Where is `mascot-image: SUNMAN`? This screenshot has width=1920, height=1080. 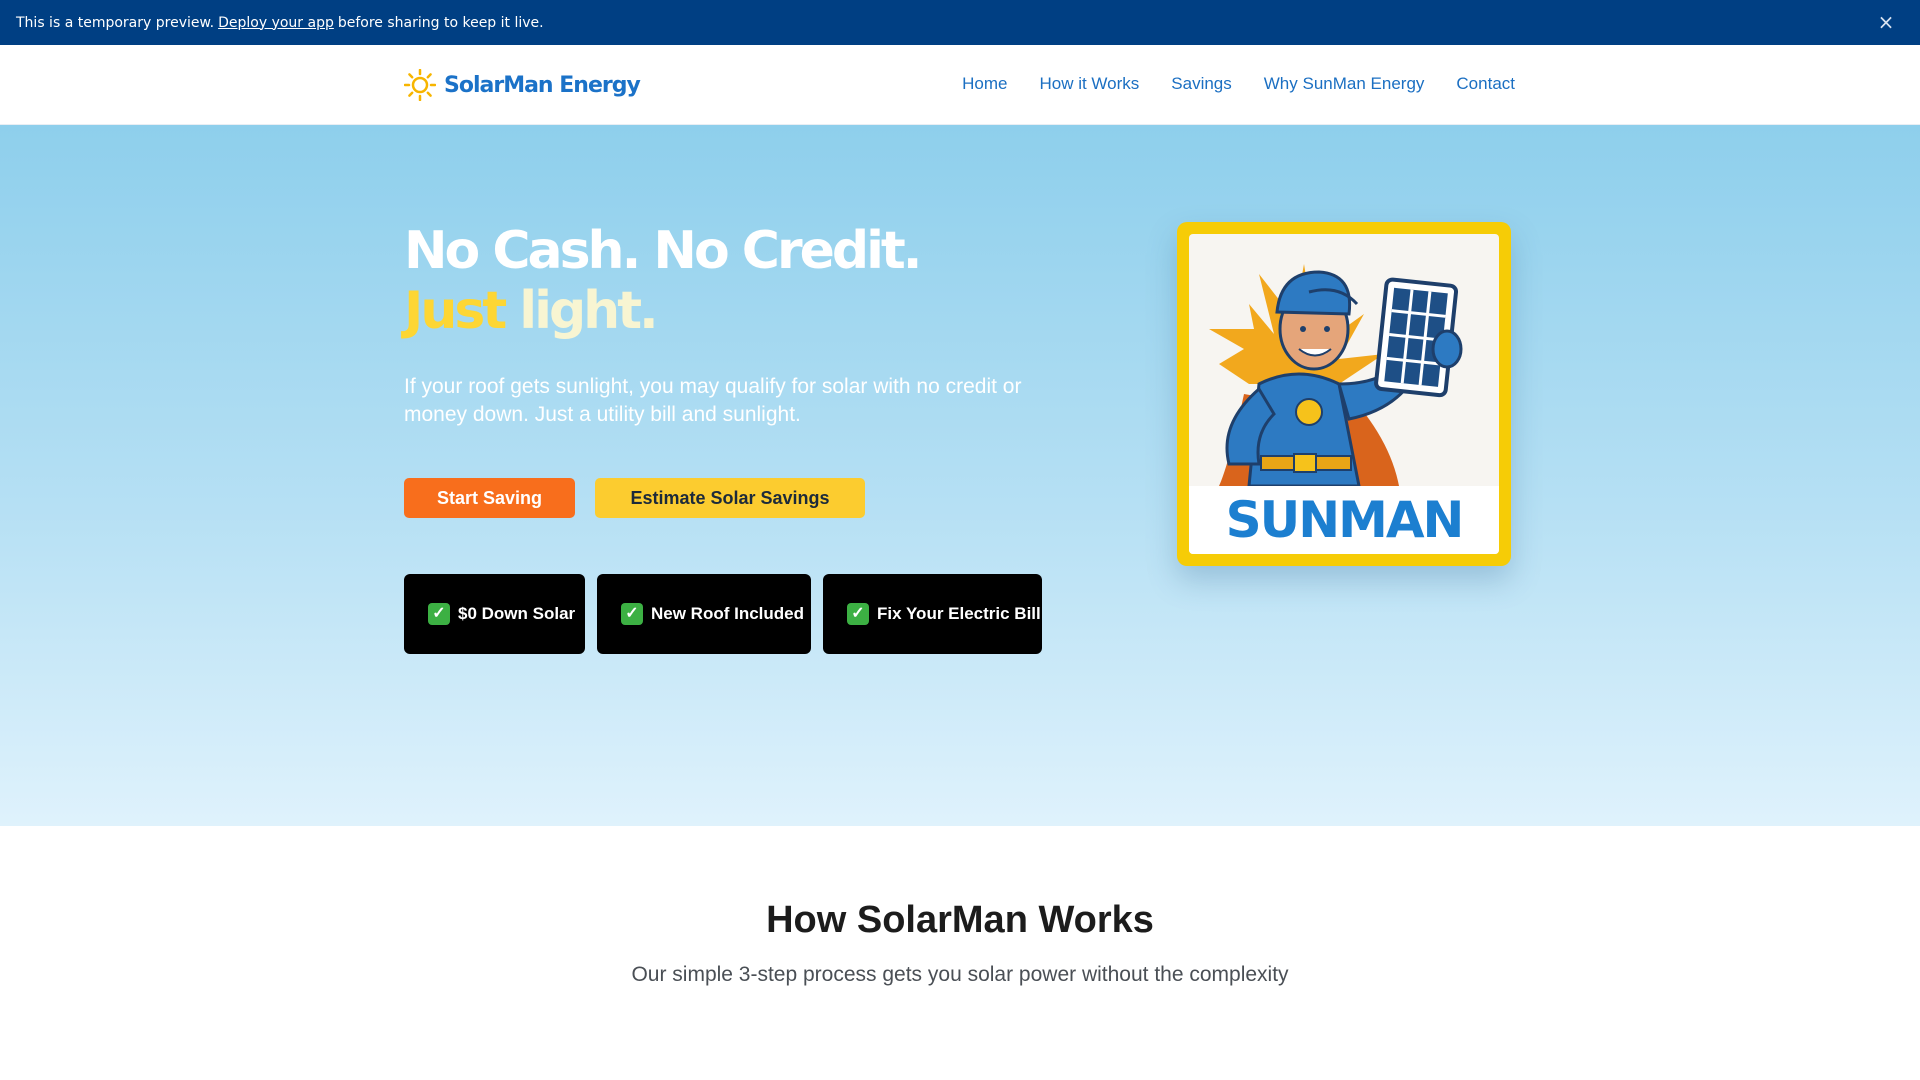 mascot-image: SUNMAN is located at coordinates (1344, 394).